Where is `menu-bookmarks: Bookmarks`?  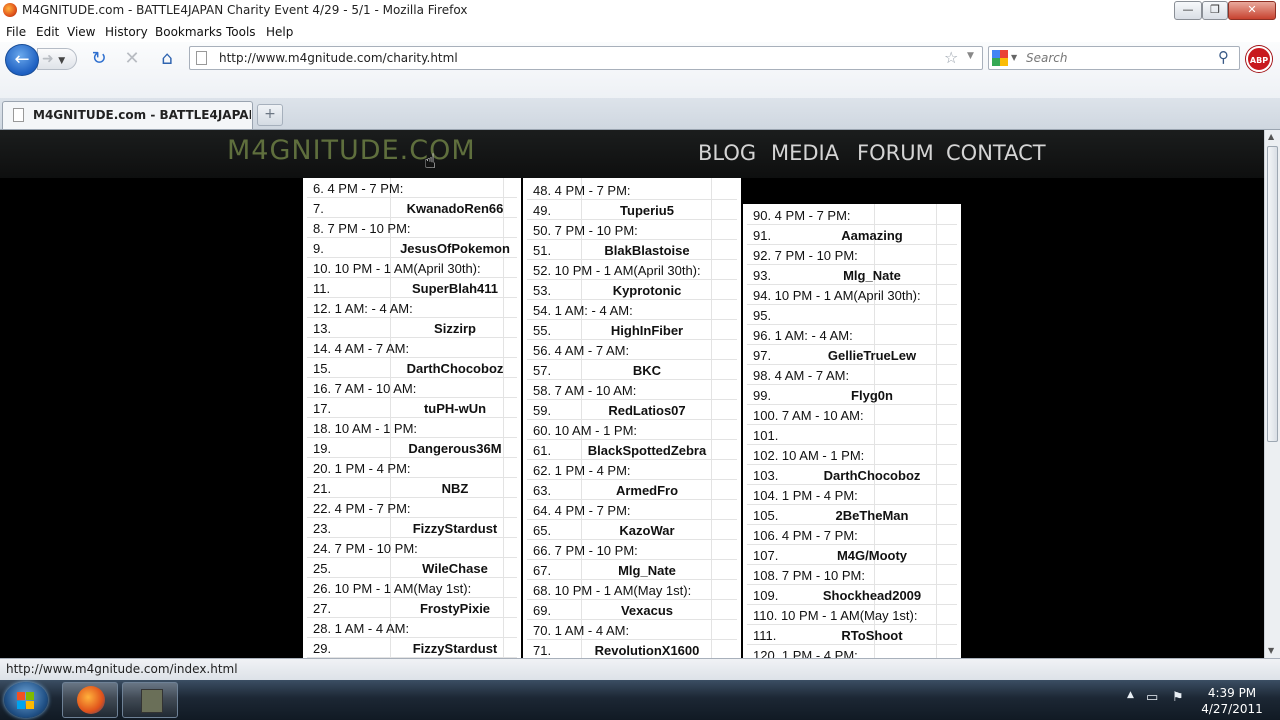
menu-bookmarks: Bookmarks is located at coordinates (188, 32).